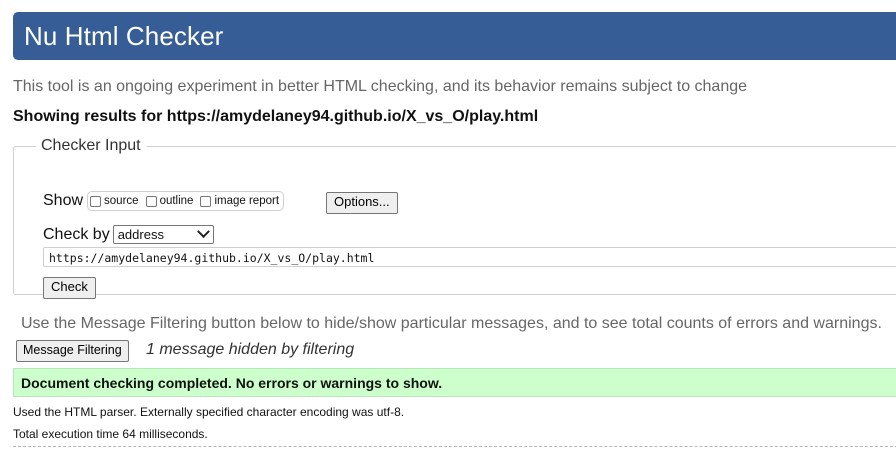 This screenshot has width=896, height=456. What do you see at coordinates (151, 201) in the screenshot?
I see `outline-checkbox` at bounding box center [151, 201].